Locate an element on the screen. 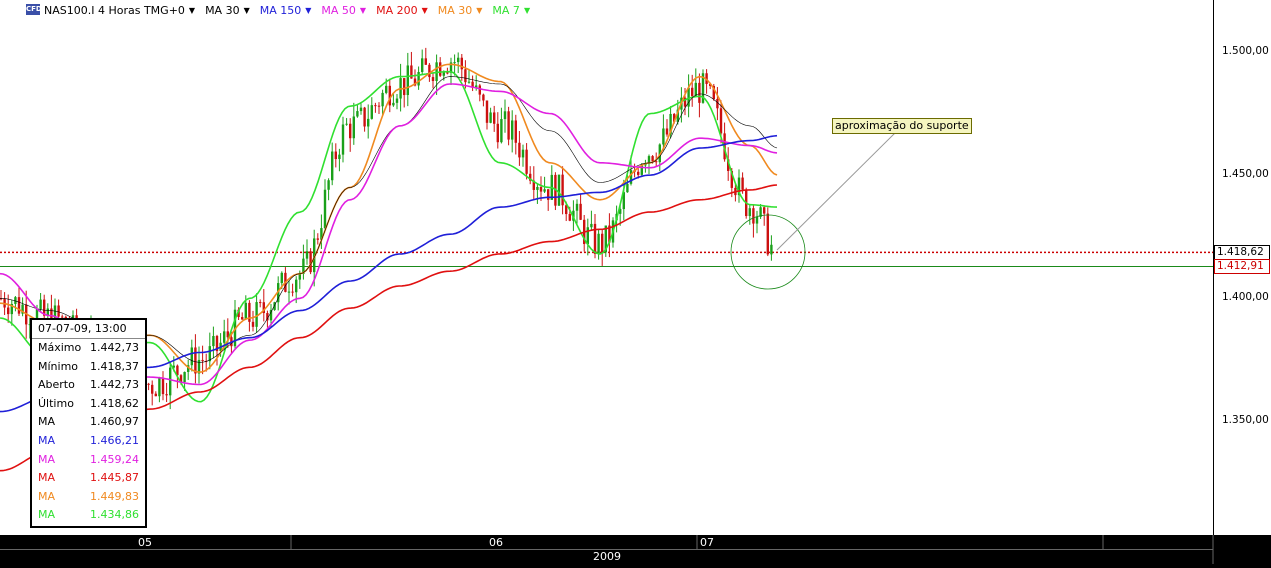 This screenshot has width=1271, height=568. info-date: 07-07-09, 13:00 is located at coordinates (88, 329).